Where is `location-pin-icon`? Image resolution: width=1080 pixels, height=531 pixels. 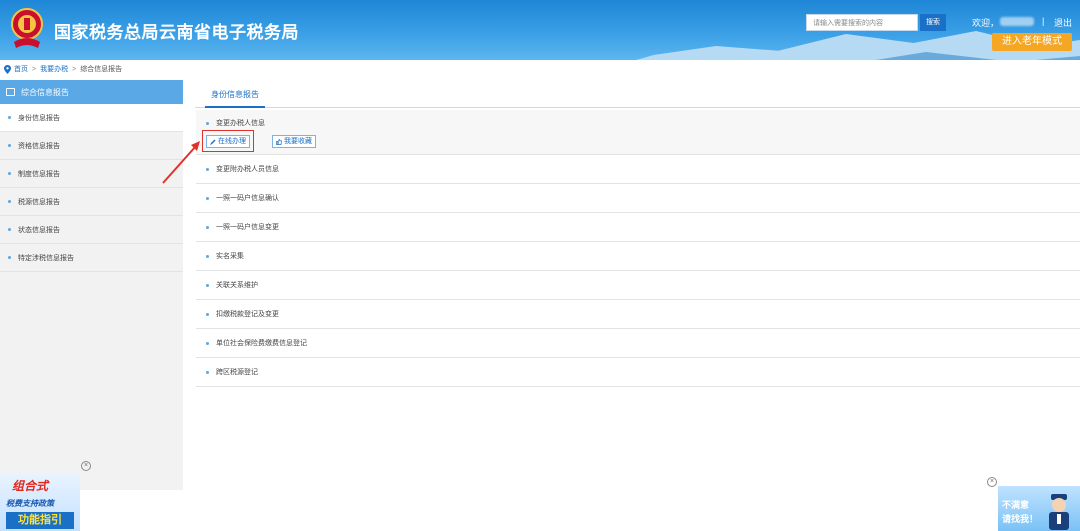
location-pin-icon is located at coordinates (7, 69).